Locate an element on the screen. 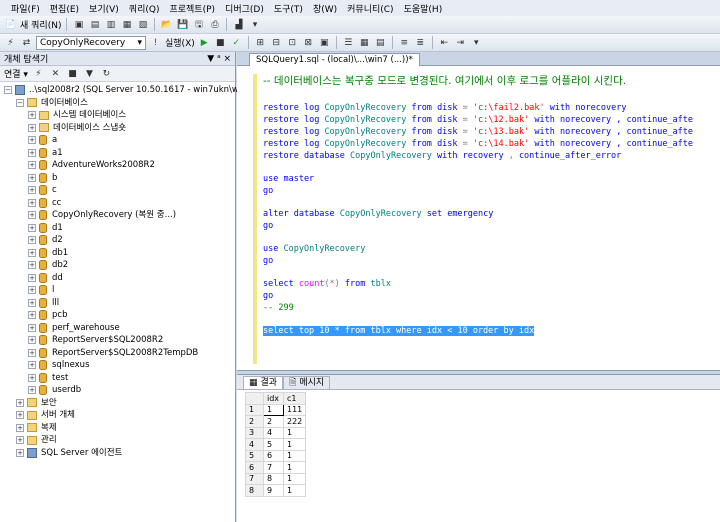 The width and height of the screenshot is (720, 522). tree-node-server-folder: + 복제 is located at coordinates (36, 428).